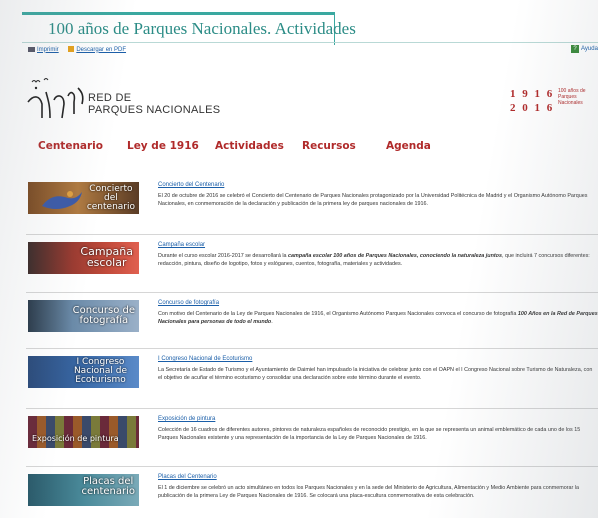  I want to click on logo-wordmark: RED DE PARQUES NACIONALES, so click(154, 104).